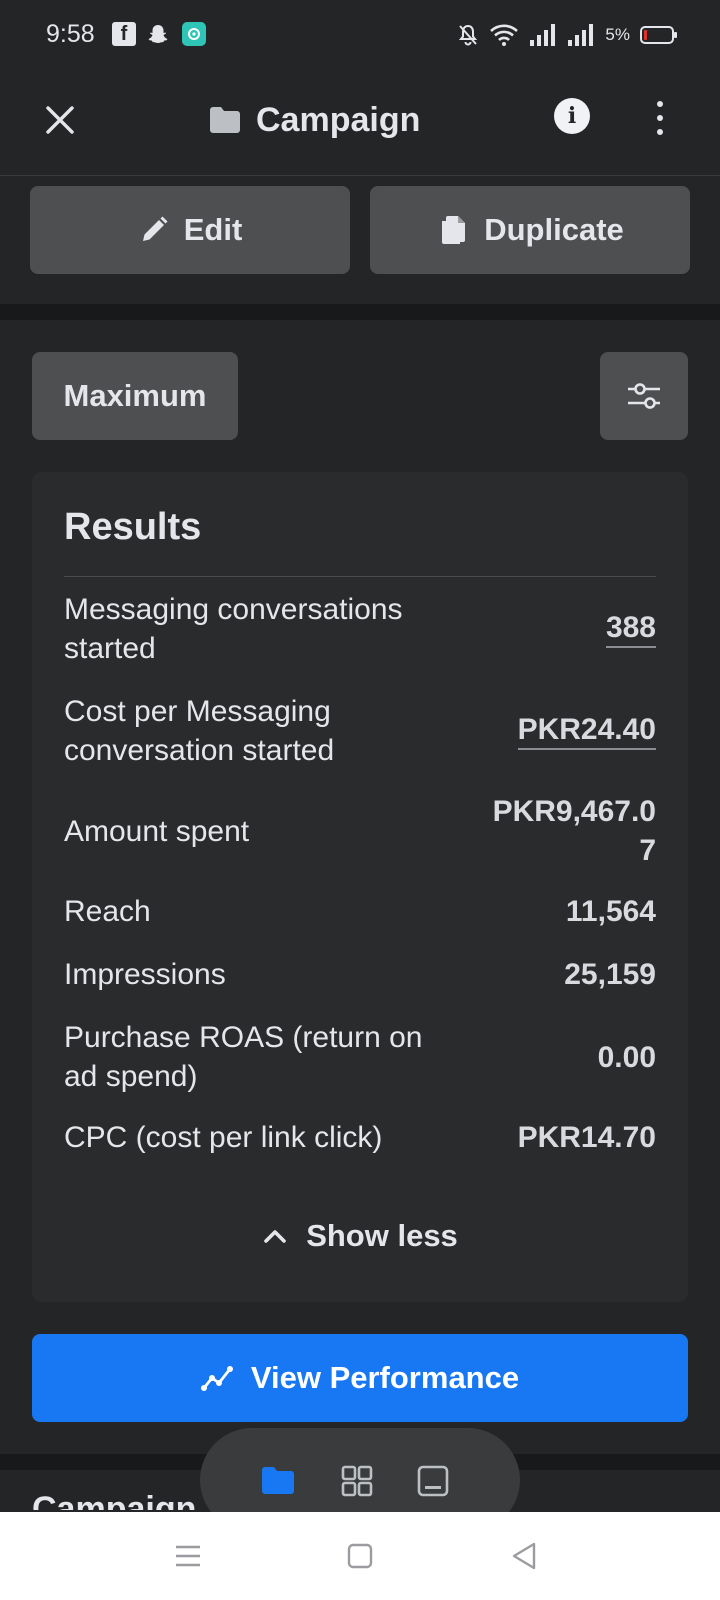 The width and height of the screenshot is (720, 1600). Describe the element at coordinates (626, 1057) in the screenshot. I see `metric-value: 0.00` at that location.